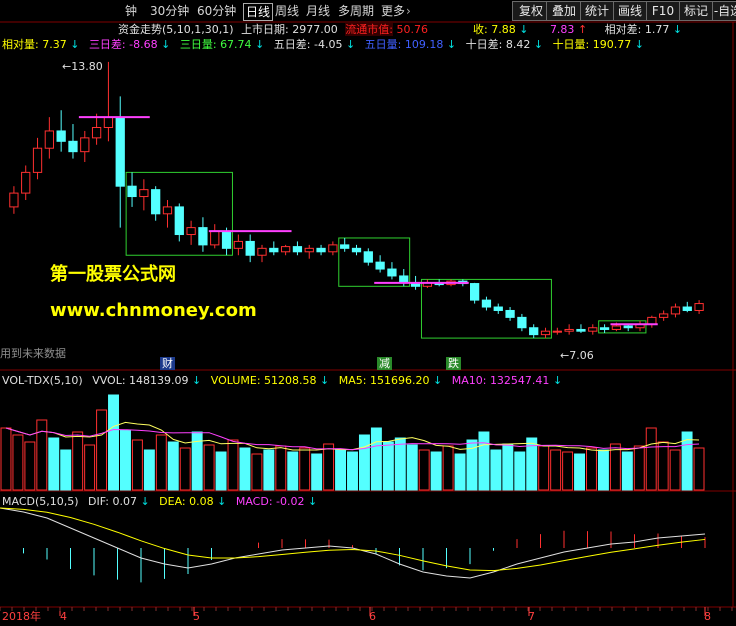  Describe the element at coordinates (260, 44) in the screenshot. I see `d3-vol-down-icon: ↓` at that location.